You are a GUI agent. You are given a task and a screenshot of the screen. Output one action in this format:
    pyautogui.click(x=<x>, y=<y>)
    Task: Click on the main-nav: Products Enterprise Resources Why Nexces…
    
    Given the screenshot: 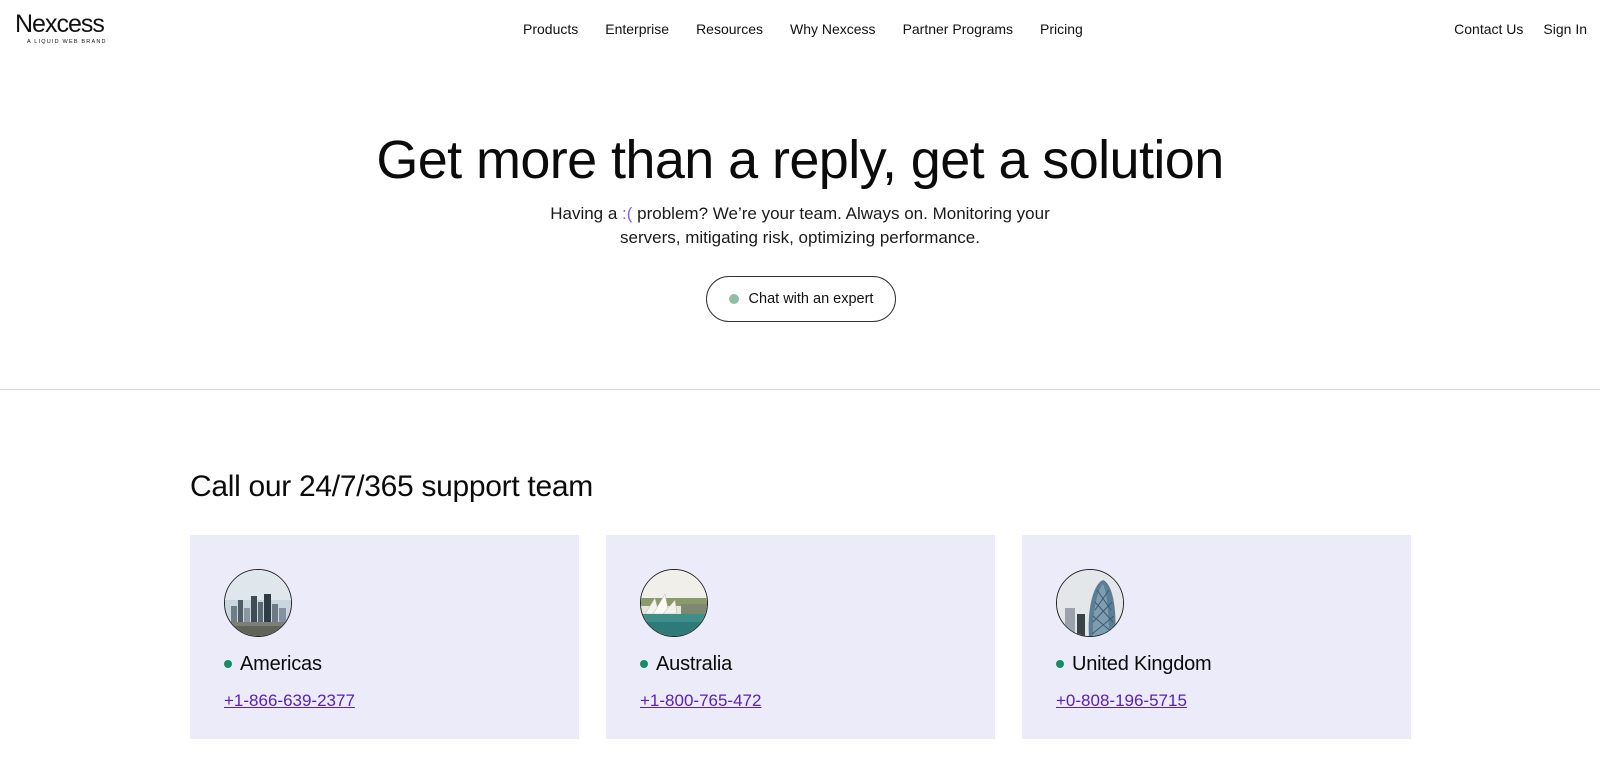 What is the action you would take?
    pyautogui.click(x=803, y=29)
    